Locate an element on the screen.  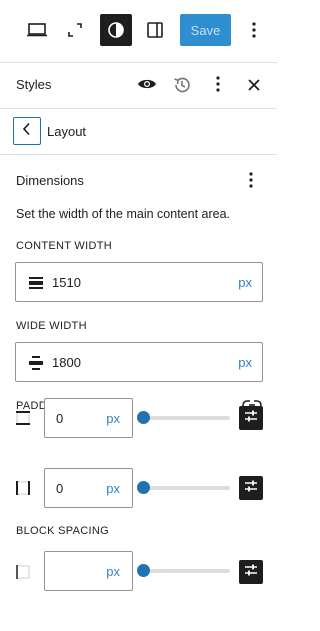
history-icon is located at coordinates (182, 85).